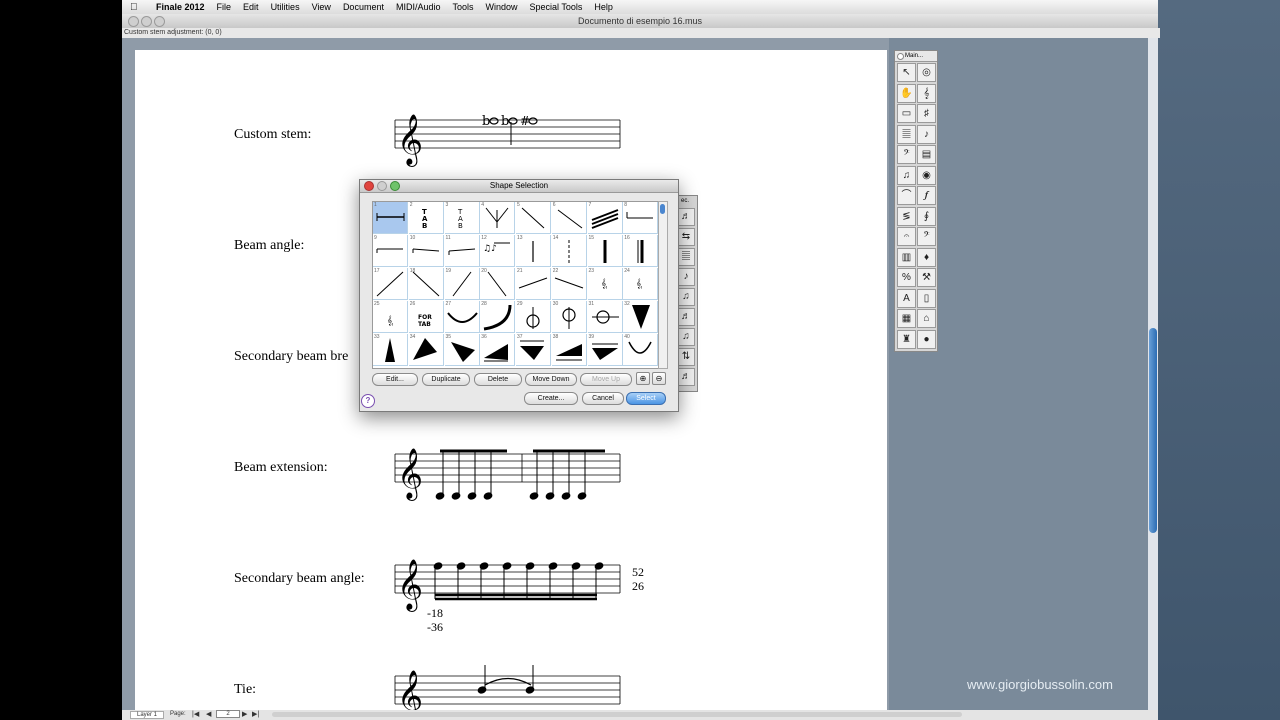 The image size is (1280, 720). I want to click on special-tool-5-icon: ♫, so click(686, 297).